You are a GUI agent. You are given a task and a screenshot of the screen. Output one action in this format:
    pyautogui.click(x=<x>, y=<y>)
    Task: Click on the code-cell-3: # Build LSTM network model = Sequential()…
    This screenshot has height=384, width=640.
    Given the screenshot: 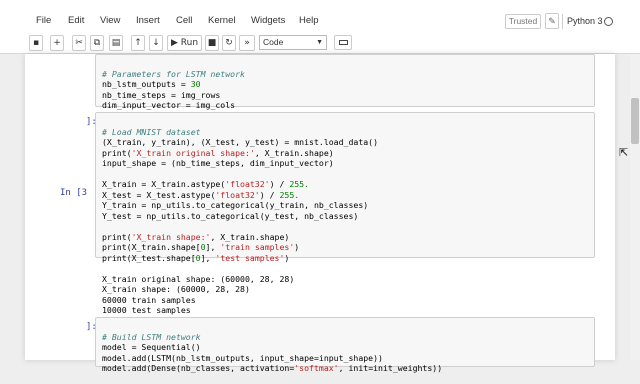 What is the action you would take?
    pyautogui.click(x=272, y=352)
    